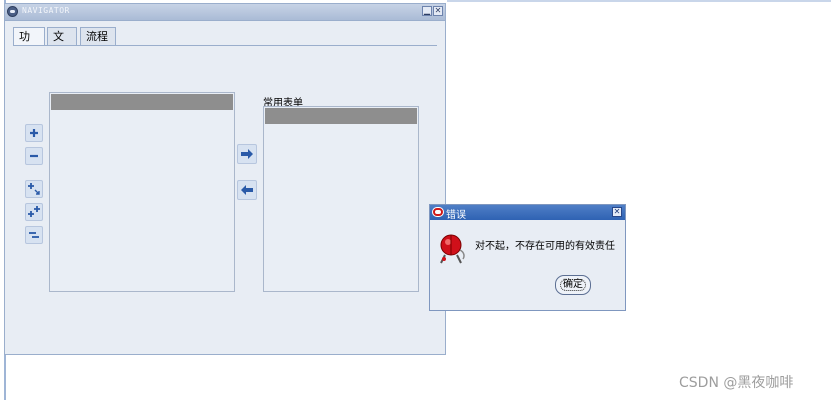 This screenshot has height=400, width=831. What do you see at coordinates (341, 199) in the screenshot?
I see `favorites-list` at bounding box center [341, 199].